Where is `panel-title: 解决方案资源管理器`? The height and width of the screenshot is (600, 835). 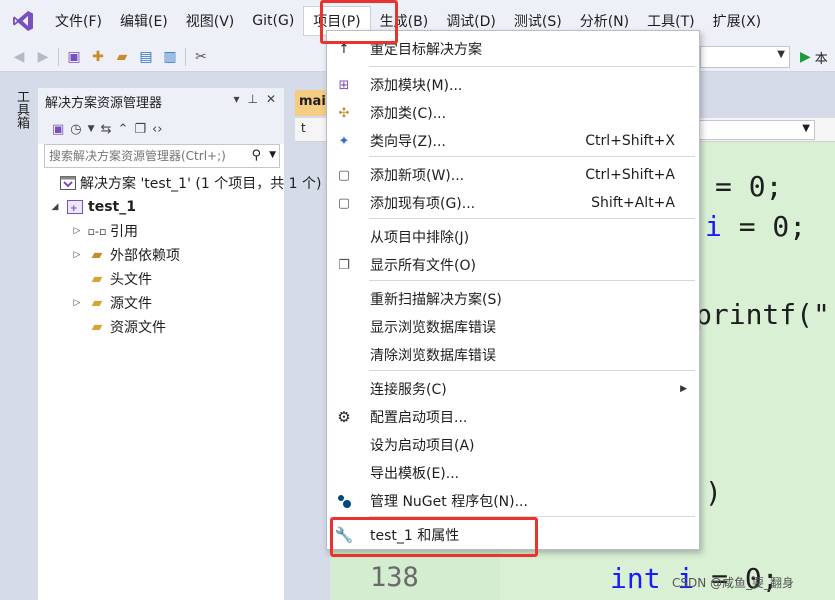
panel-title: 解决方案资源管理器 is located at coordinates (104, 103).